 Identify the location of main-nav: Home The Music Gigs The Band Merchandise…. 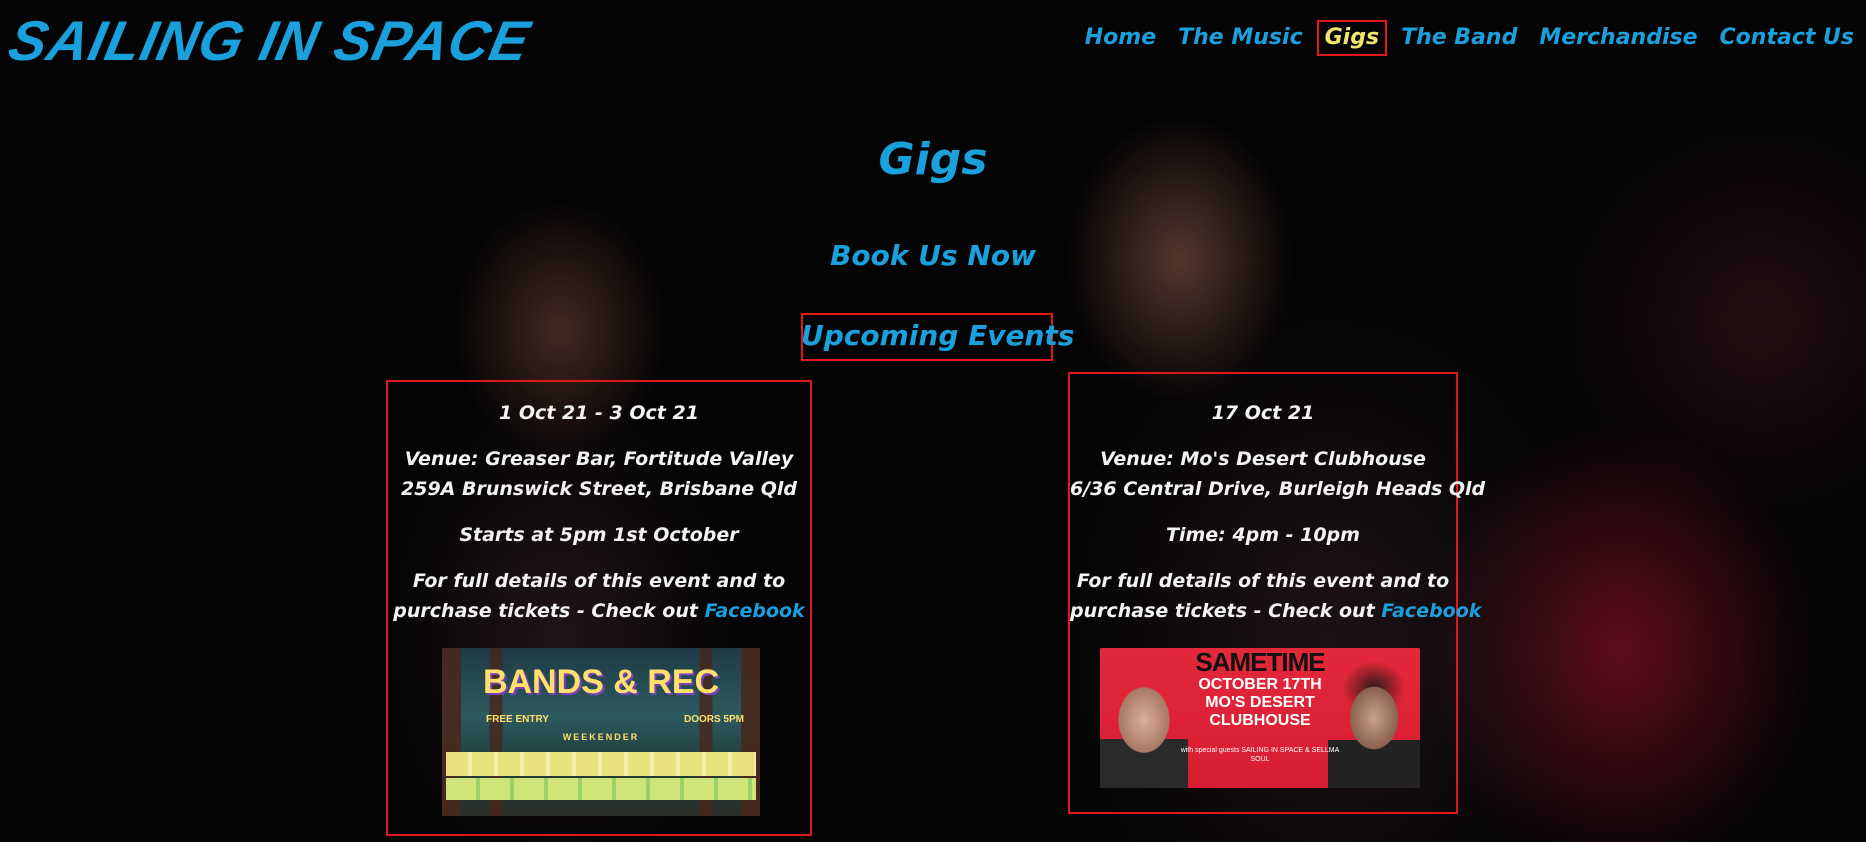
(1469, 38).